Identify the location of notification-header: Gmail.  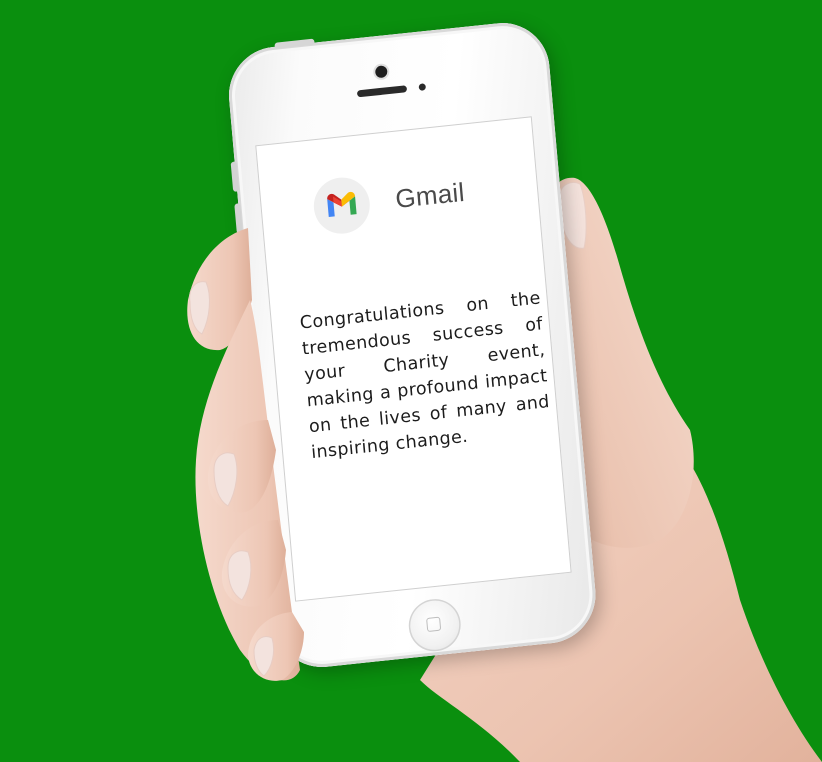
(423, 199).